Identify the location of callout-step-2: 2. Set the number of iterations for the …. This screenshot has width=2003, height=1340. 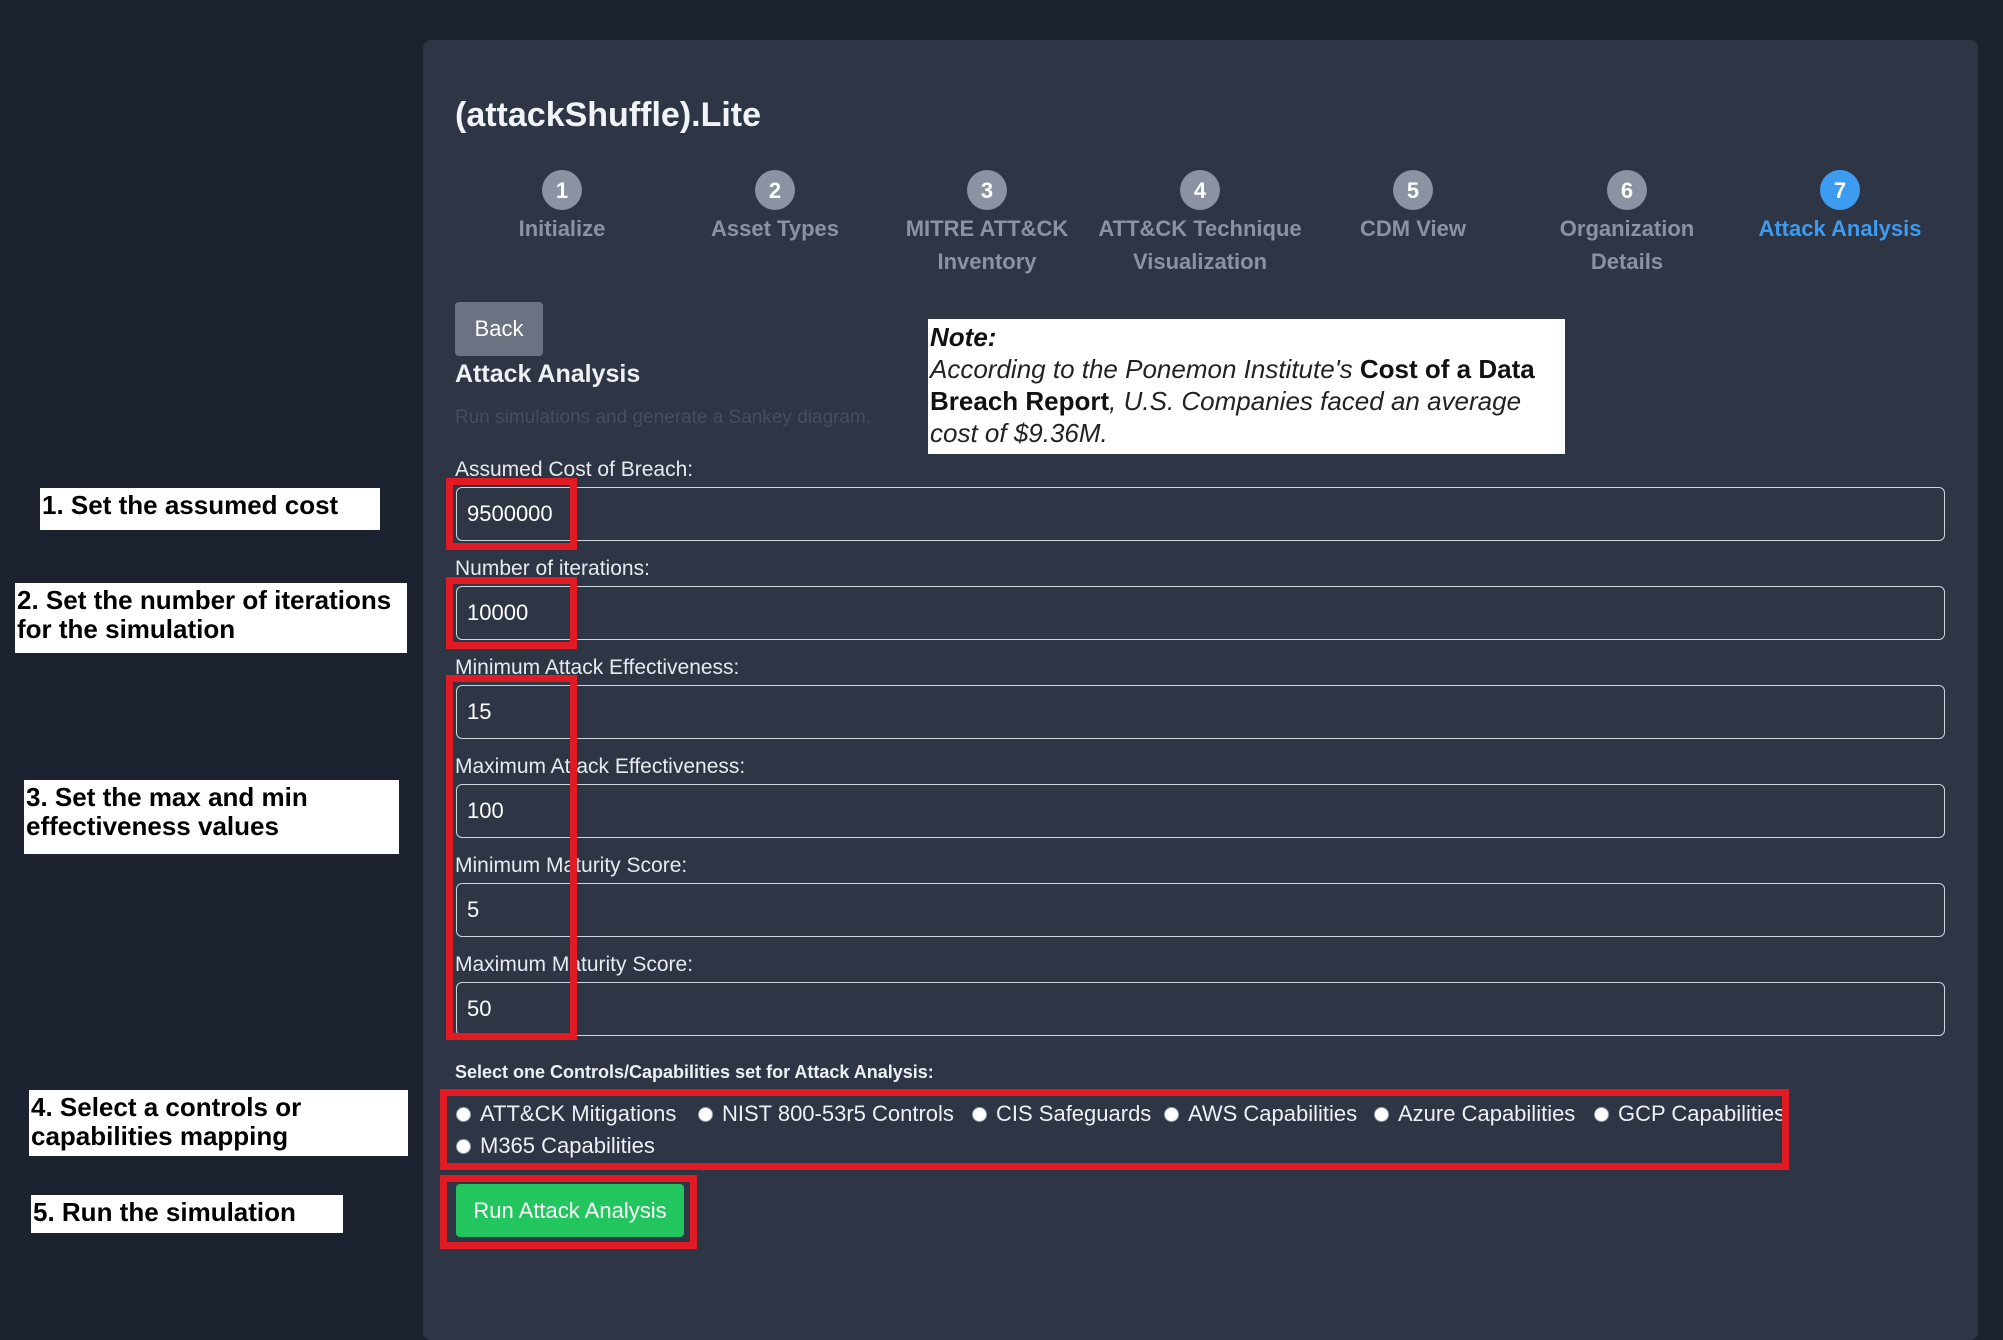
(211, 618).